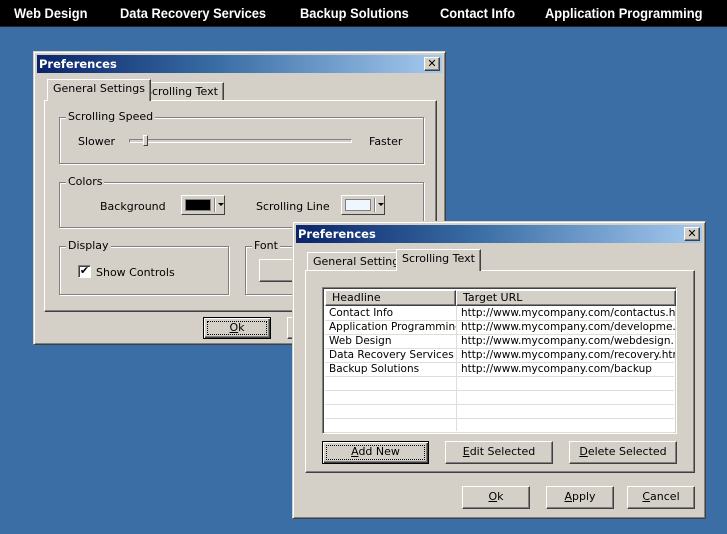 The width and height of the screenshot is (727, 534). What do you see at coordinates (240, 141) in the screenshot?
I see `scrolling-speed-slider-track` at bounding box center [240, 141].